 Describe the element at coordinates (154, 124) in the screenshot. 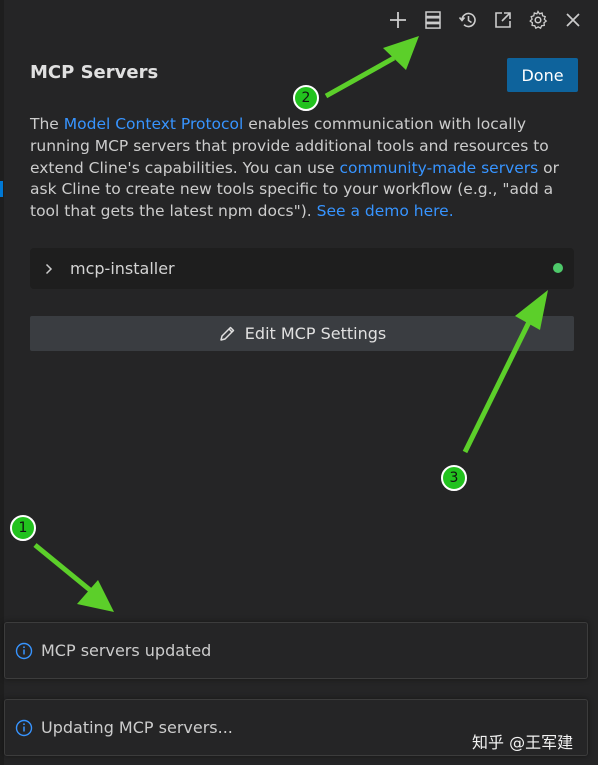

I see `model-context-protocol-link: Model Context Protocol` at that location.